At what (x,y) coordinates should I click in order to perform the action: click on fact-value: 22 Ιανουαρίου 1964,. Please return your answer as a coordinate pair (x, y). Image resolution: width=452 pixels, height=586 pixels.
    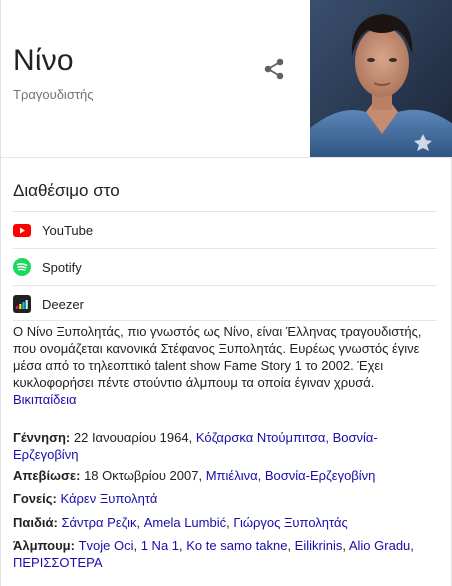
    Looking at the image, I should click on (133, 437).